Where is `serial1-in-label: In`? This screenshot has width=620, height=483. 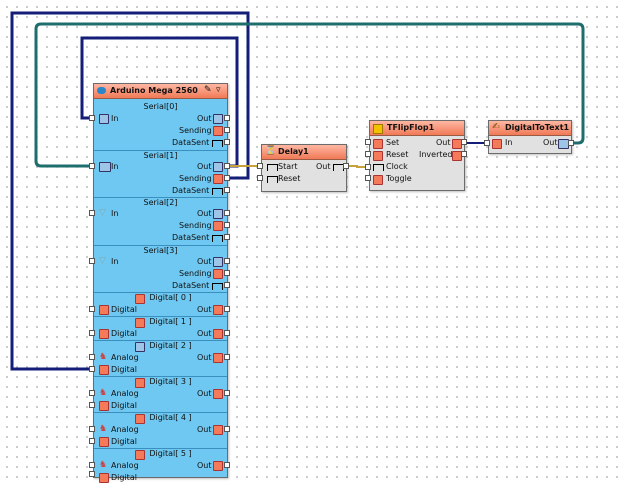
serial1-in-label: In is located at coordinates (115, 166).